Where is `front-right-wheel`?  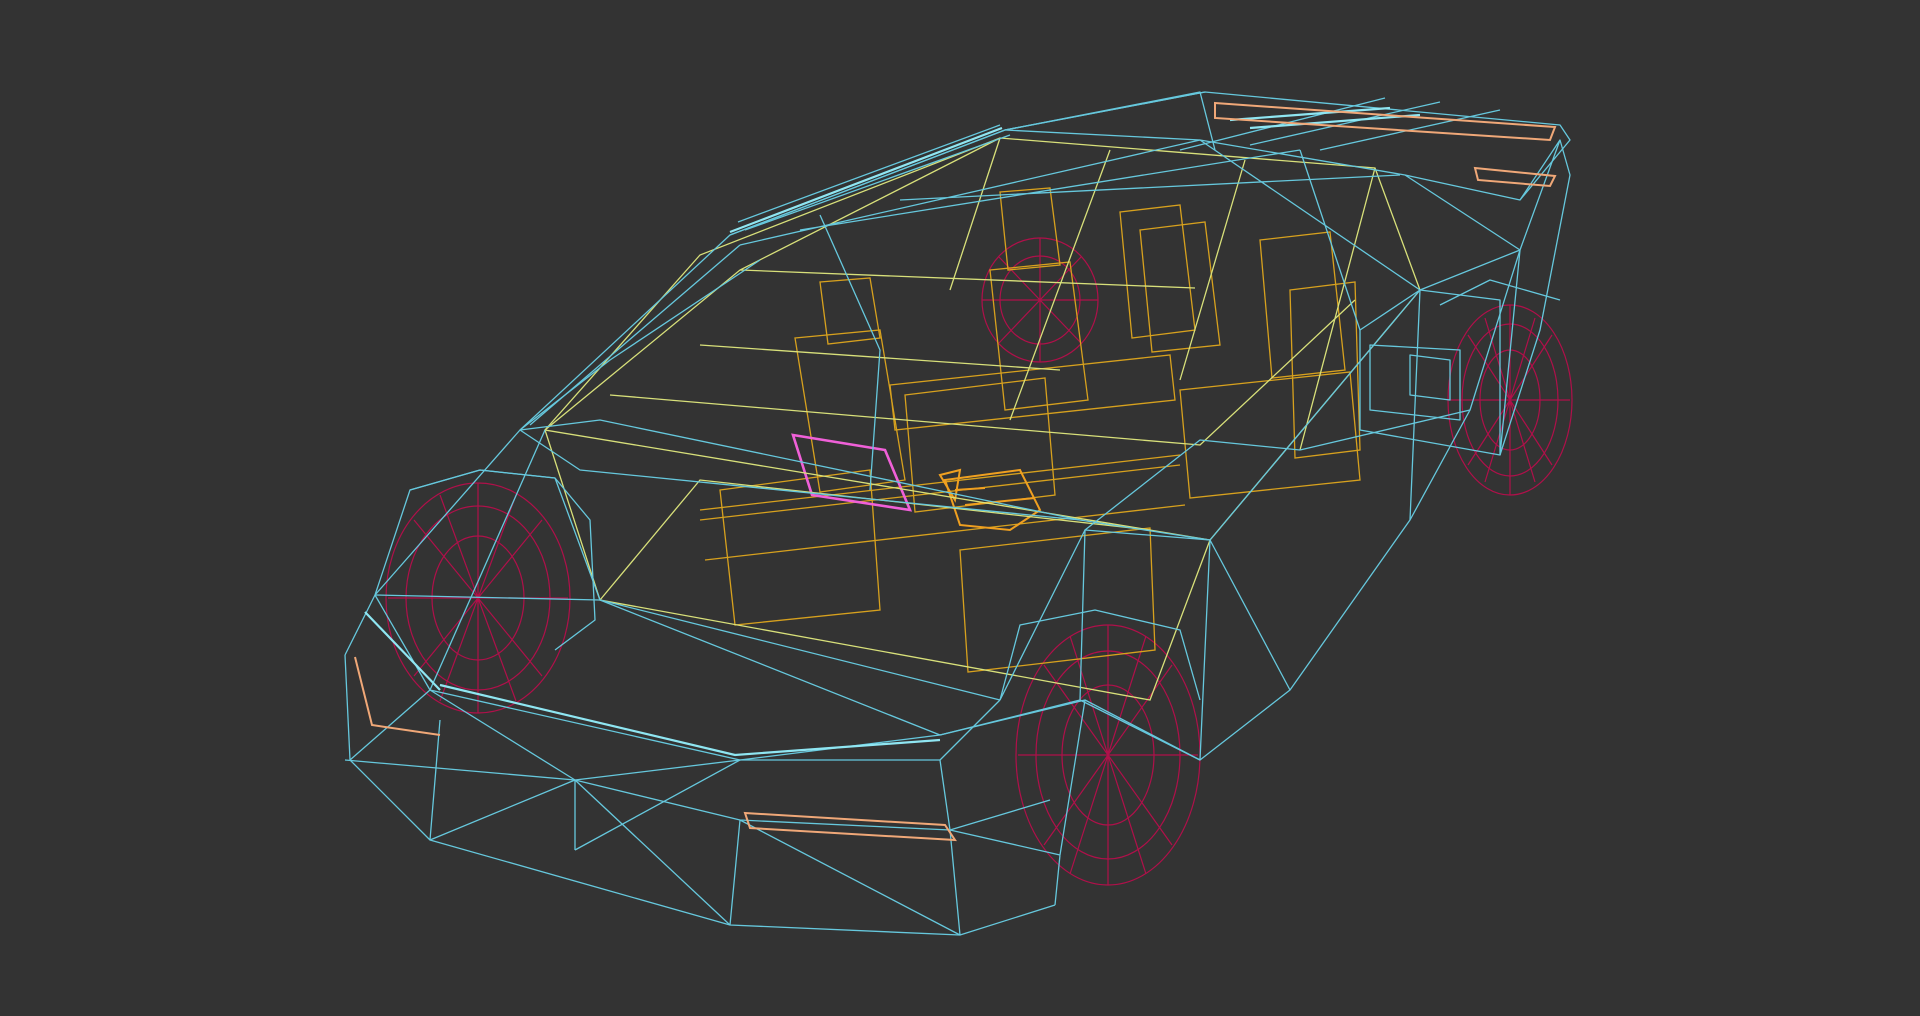 front-right-wheel is located at coordinates (1108, 755).